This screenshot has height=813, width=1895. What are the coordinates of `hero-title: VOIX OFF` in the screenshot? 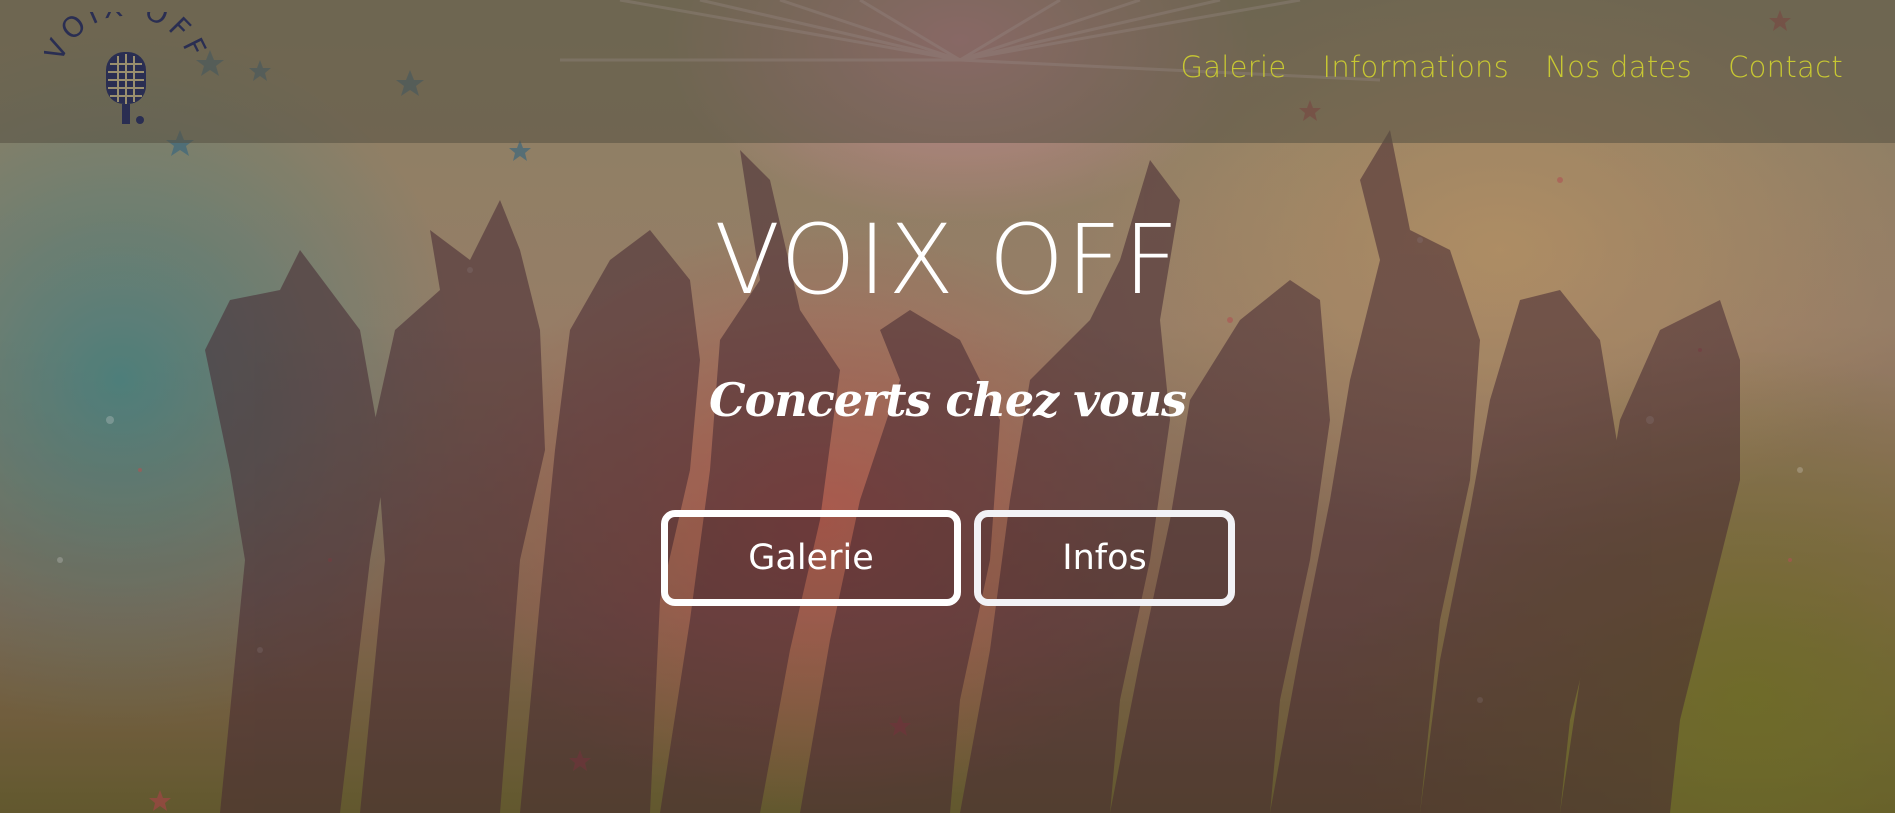 It's located at (947, 260).